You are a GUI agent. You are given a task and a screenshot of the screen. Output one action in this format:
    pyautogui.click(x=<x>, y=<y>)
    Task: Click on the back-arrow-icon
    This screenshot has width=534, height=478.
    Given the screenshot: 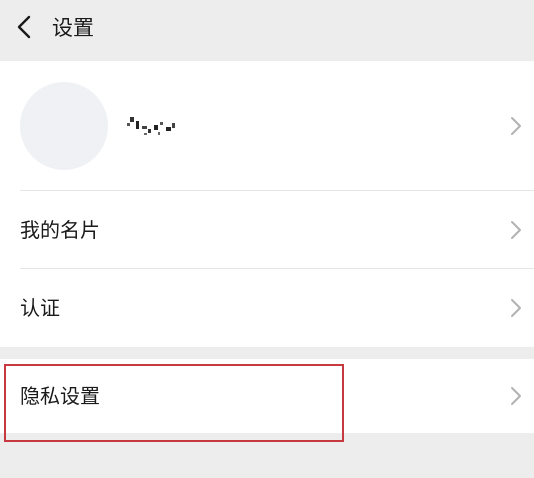 What is the action you would take?
    pyautogui.click(x=25, y=27)
    